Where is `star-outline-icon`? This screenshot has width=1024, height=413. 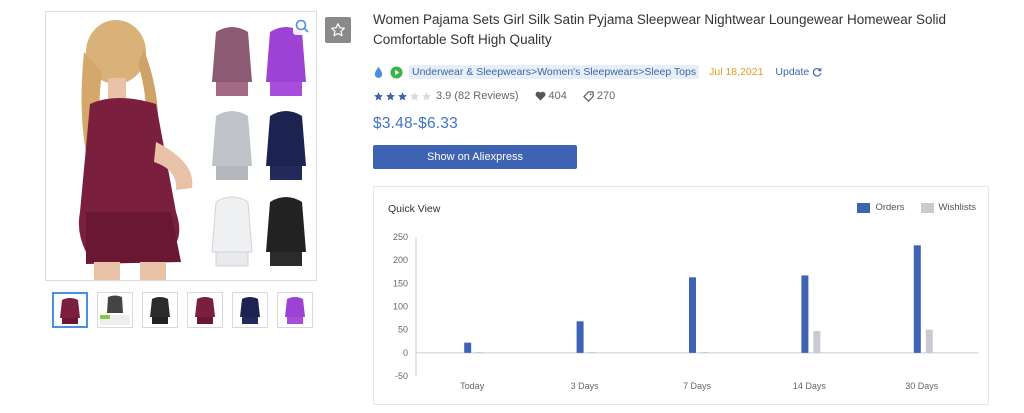 star-outline-icon is located at coordinates (338, 30).